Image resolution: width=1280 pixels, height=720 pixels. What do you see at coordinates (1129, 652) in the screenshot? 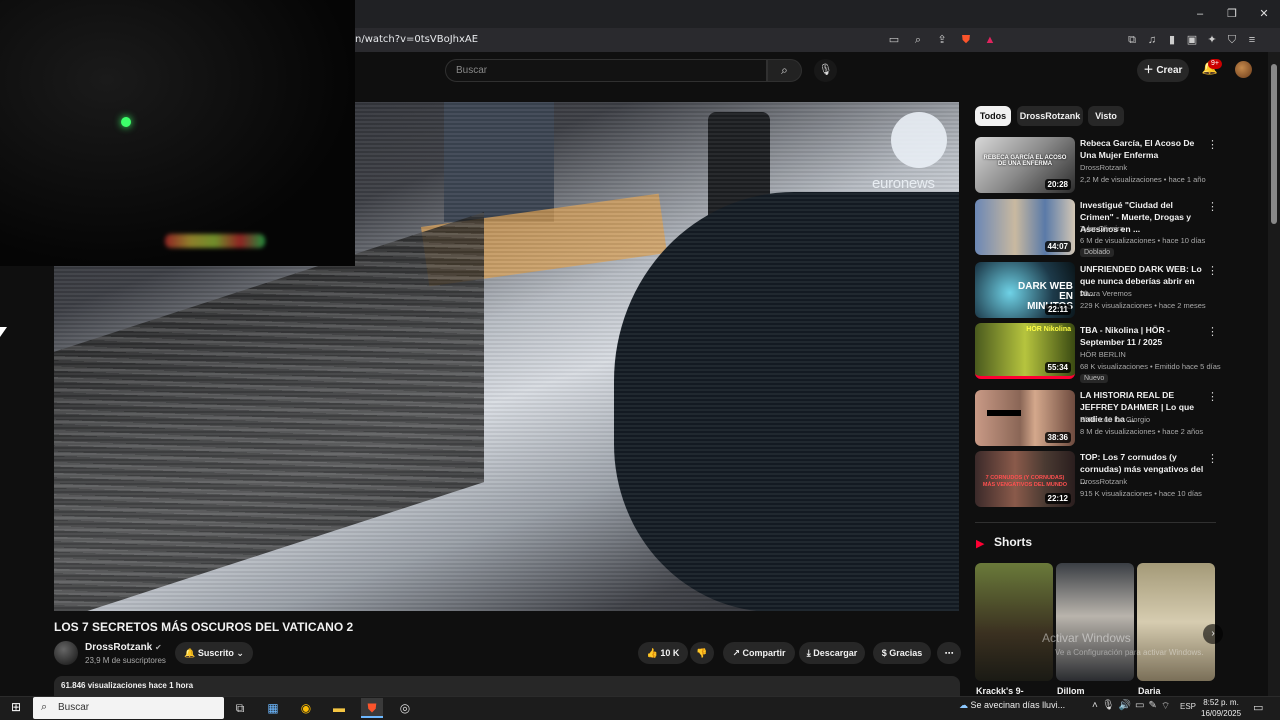
I see `activate-windows-subtitle: Ve a Configuración para activar Windows.` at bounding box center [1129, 652].